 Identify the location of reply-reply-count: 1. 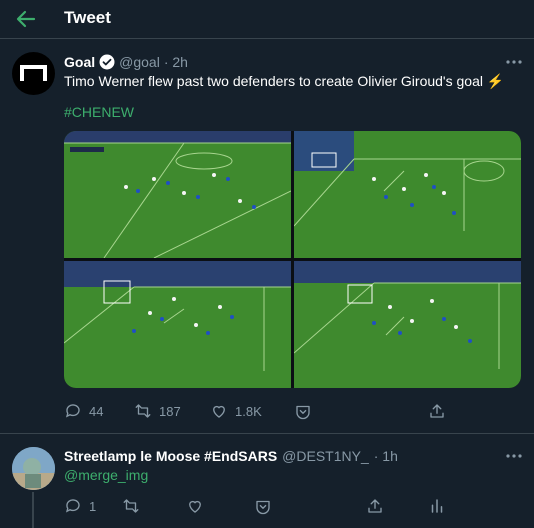
(93, 506).